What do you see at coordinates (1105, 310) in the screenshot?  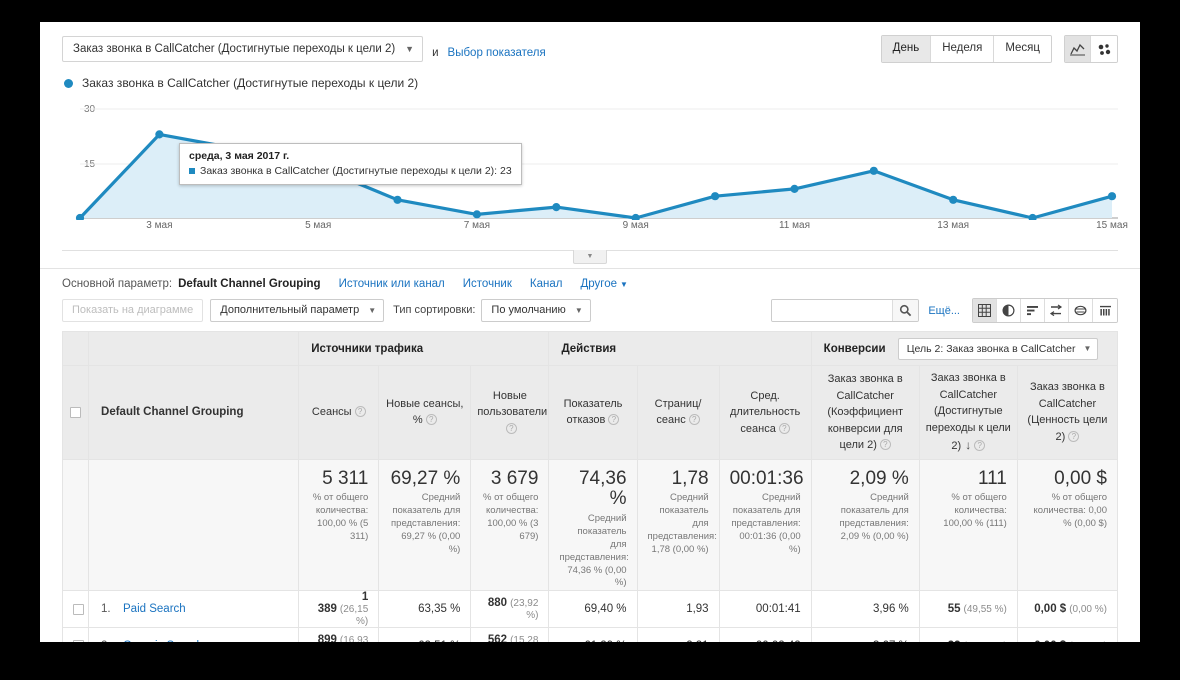 I see `pivot-view-icon` at bounding box center [1105, 310].